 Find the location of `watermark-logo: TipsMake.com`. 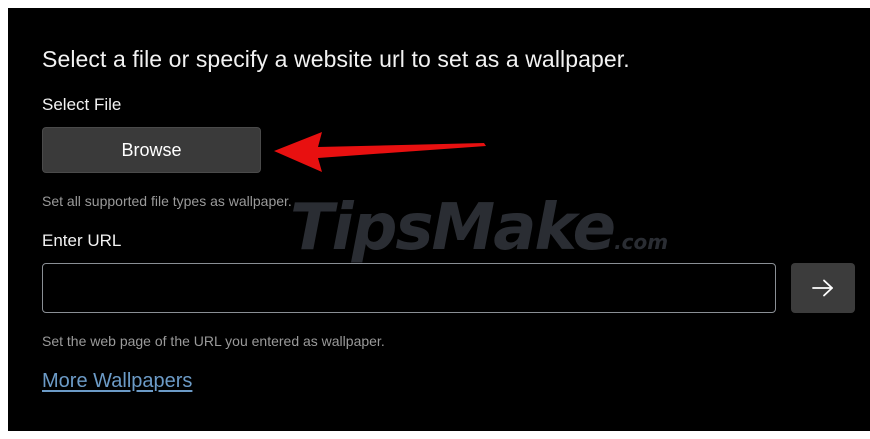

watermark-logo: TipsMake.com is located at coordinates (479, 228).